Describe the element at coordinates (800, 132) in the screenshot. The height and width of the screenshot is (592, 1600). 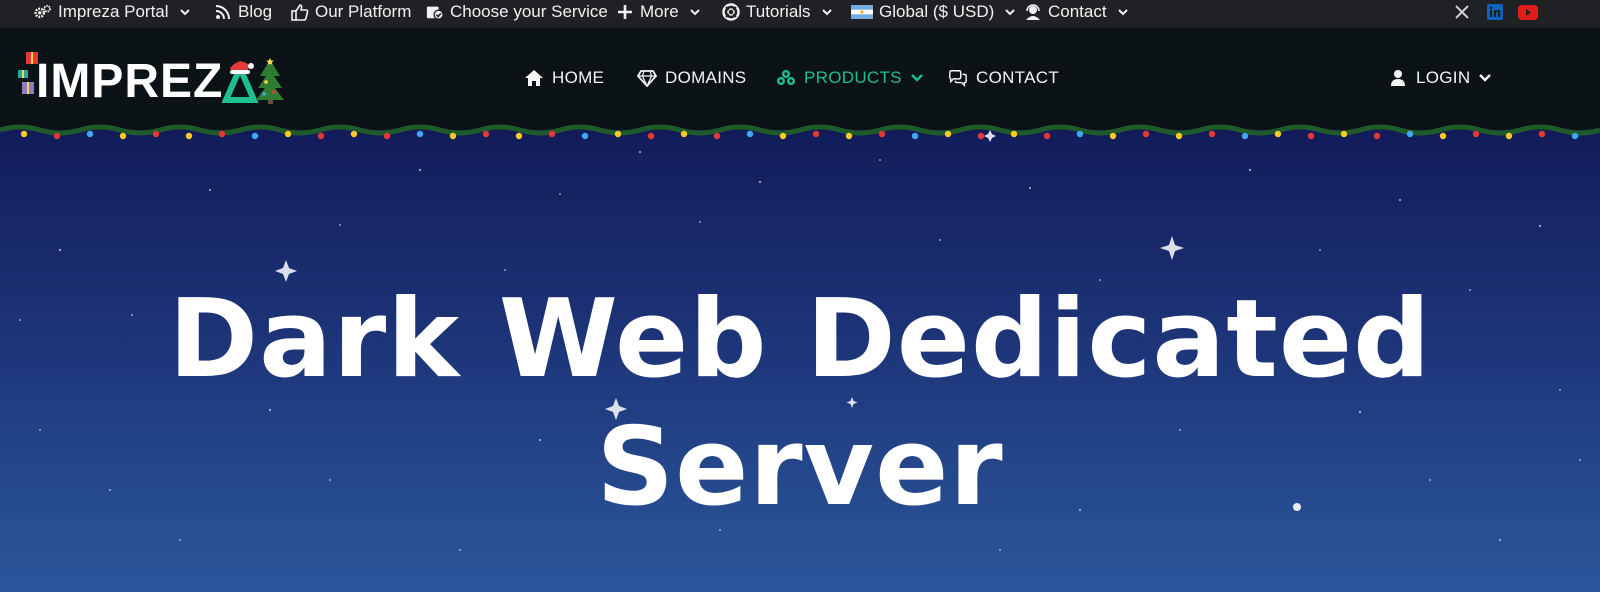
I see `christmas-garland-decoration` at that location.